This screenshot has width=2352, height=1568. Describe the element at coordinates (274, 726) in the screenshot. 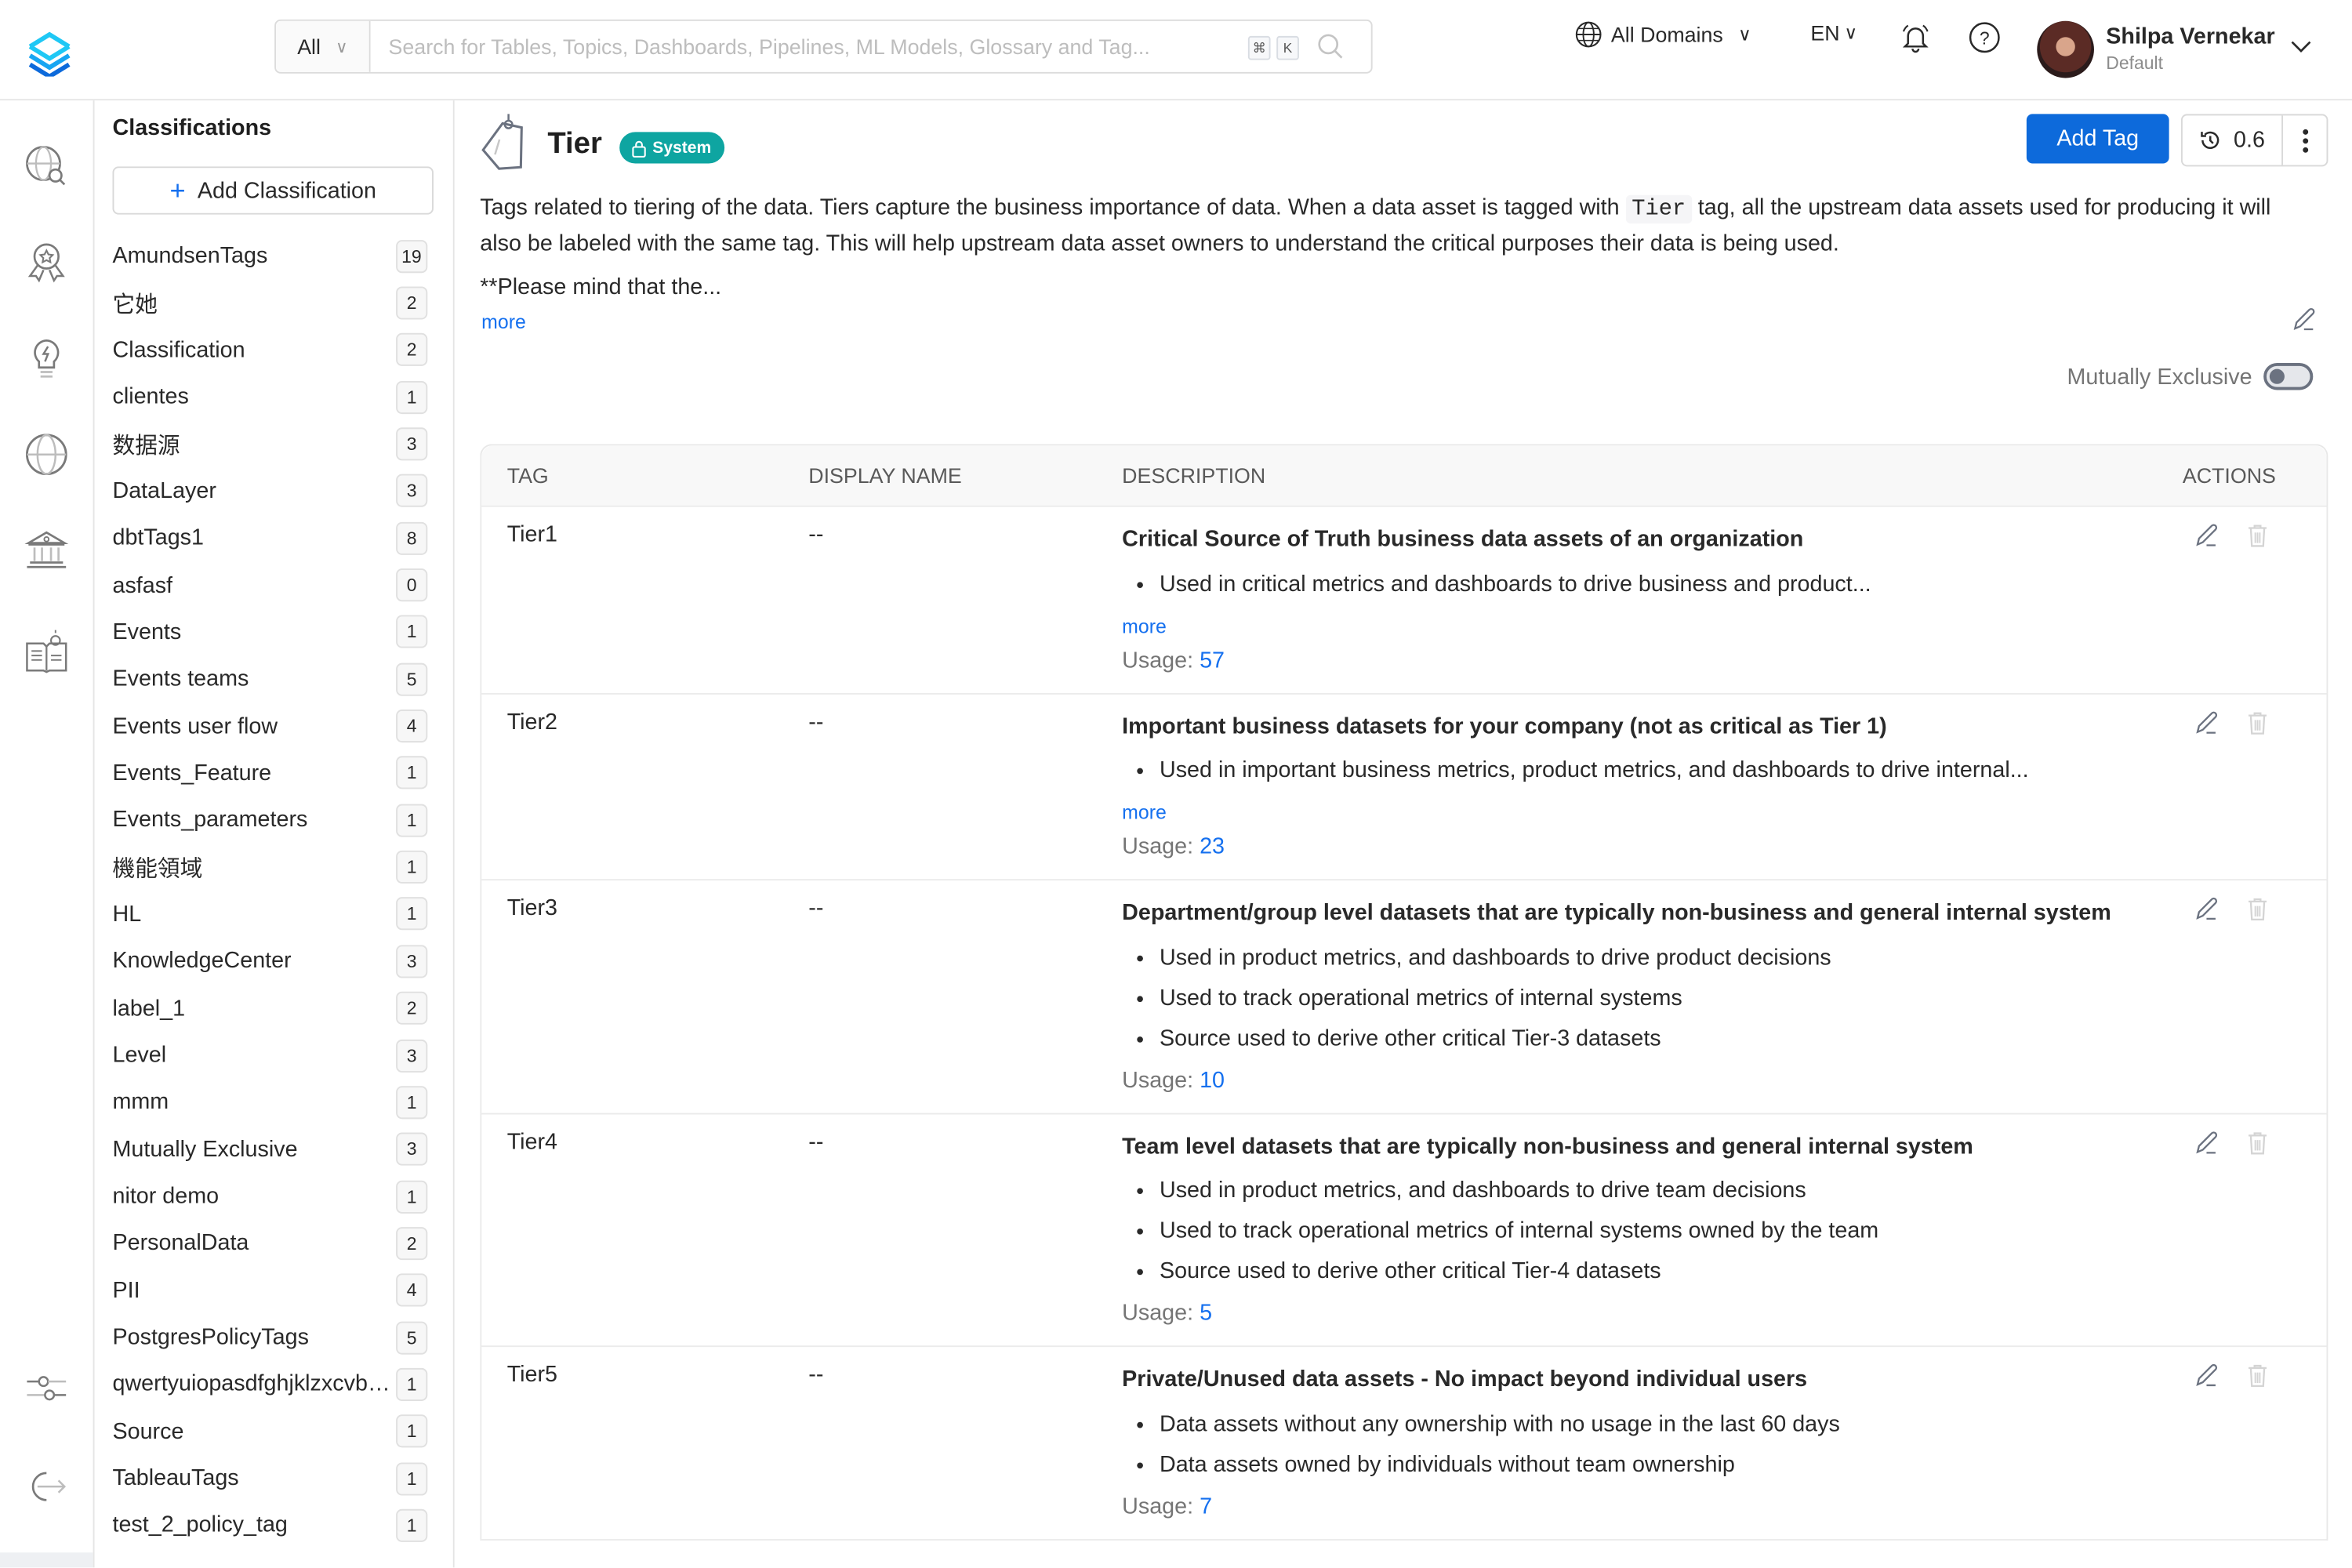

I see `classification-item: Events user flow 4` at that location.